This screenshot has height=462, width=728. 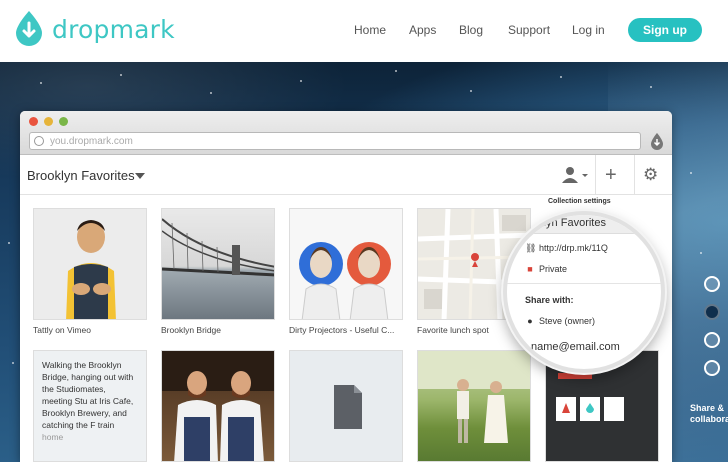 What do you see at coordinates (346, 175) in the screenshot?
I see `collection-toolbar: Brooklyn Favorites + ⚙` at bounding box center [346, 175].